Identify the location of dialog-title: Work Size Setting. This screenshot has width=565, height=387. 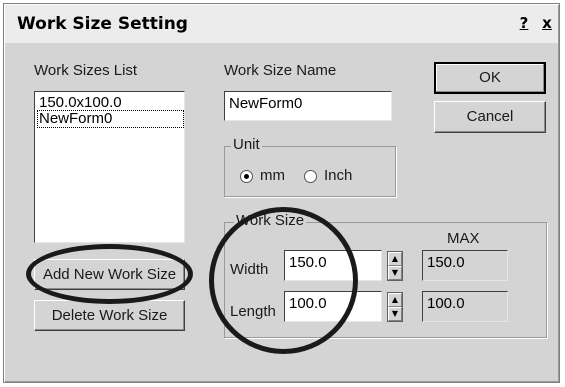
(102, 24).